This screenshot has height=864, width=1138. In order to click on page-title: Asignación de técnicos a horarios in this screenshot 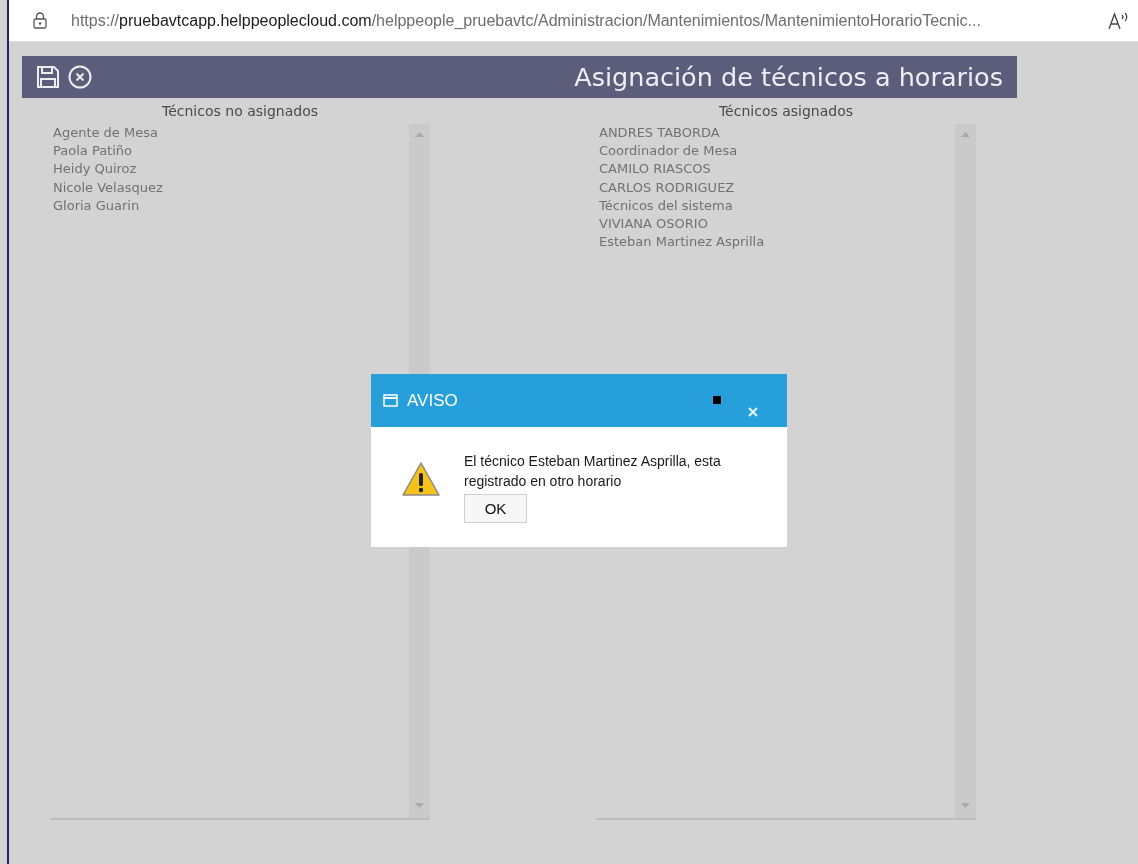, I will do `click(788, 77)`.